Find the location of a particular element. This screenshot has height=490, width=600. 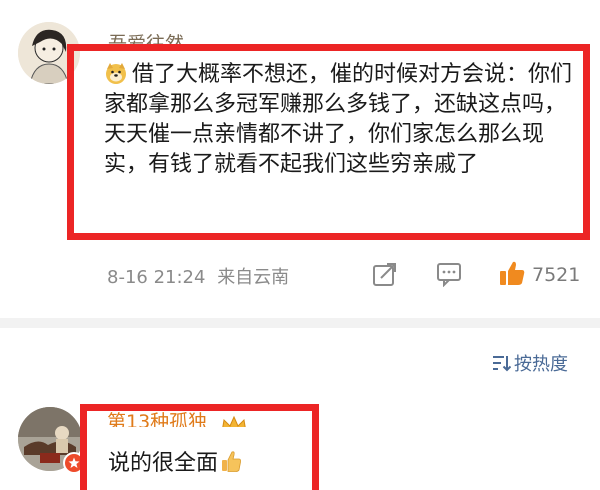

sort-label: 按热度 is located at coordinates (541, 364).